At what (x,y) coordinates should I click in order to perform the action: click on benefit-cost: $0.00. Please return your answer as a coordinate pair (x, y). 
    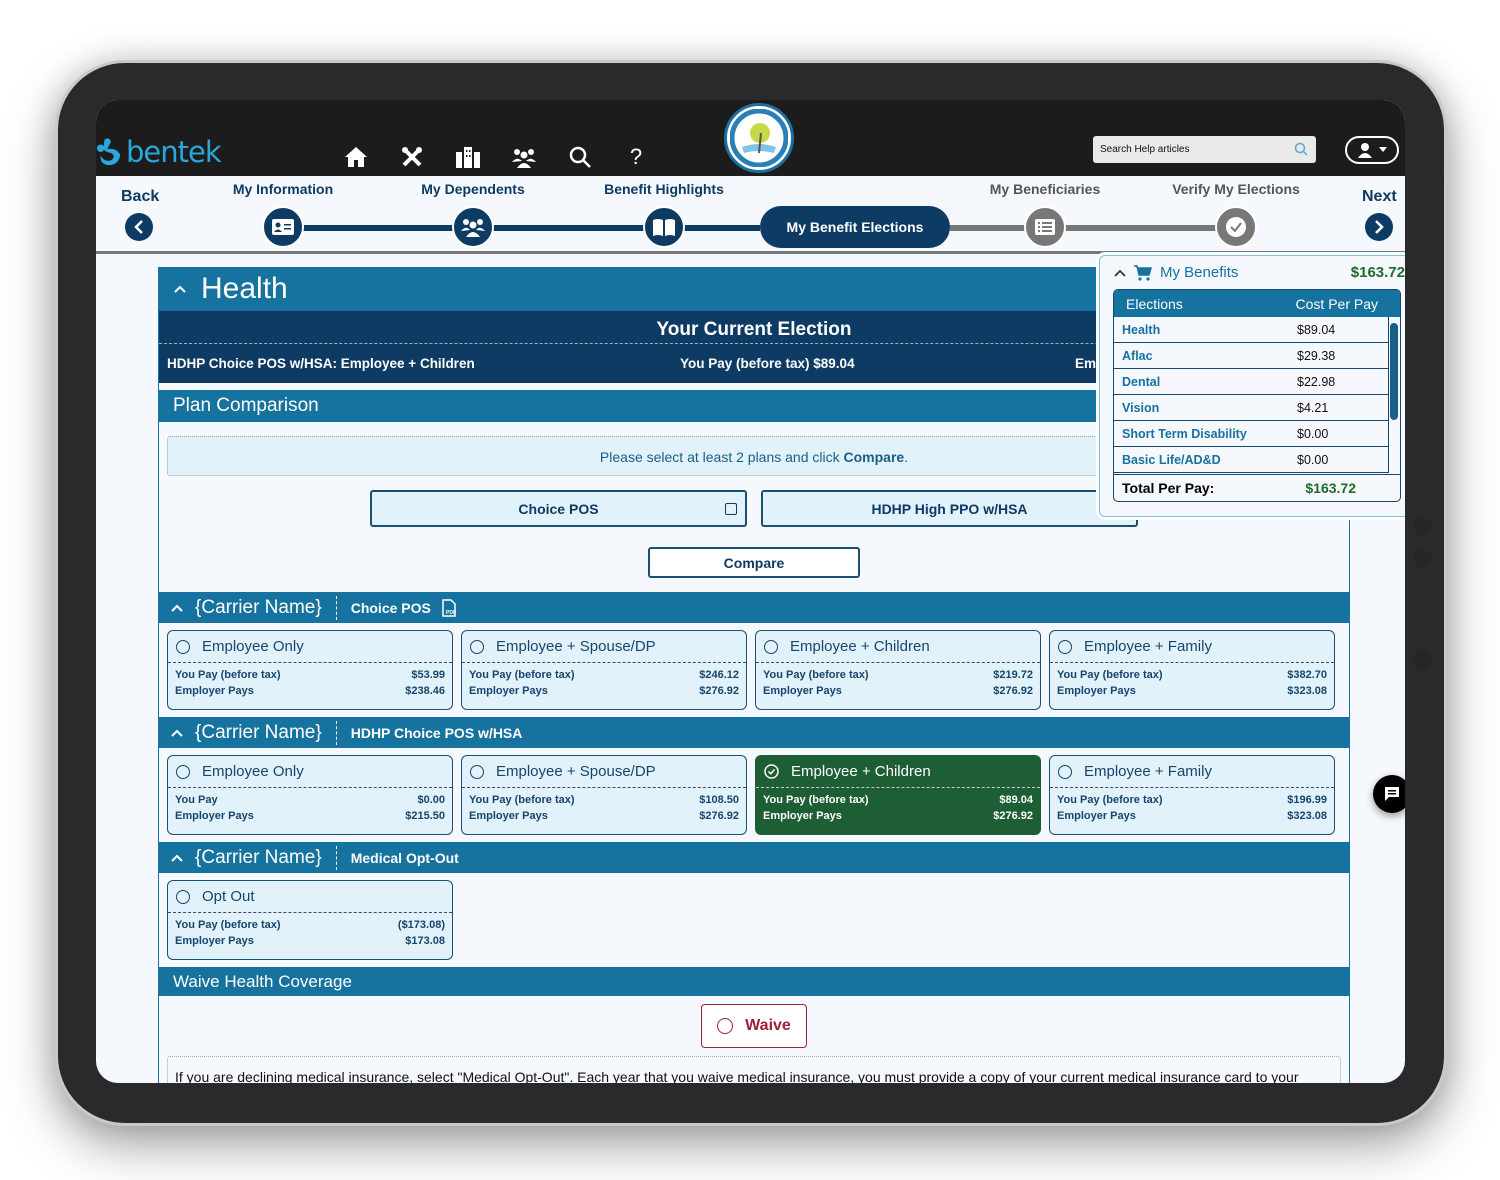
    Looking at the image, I should click on (1313, 459).